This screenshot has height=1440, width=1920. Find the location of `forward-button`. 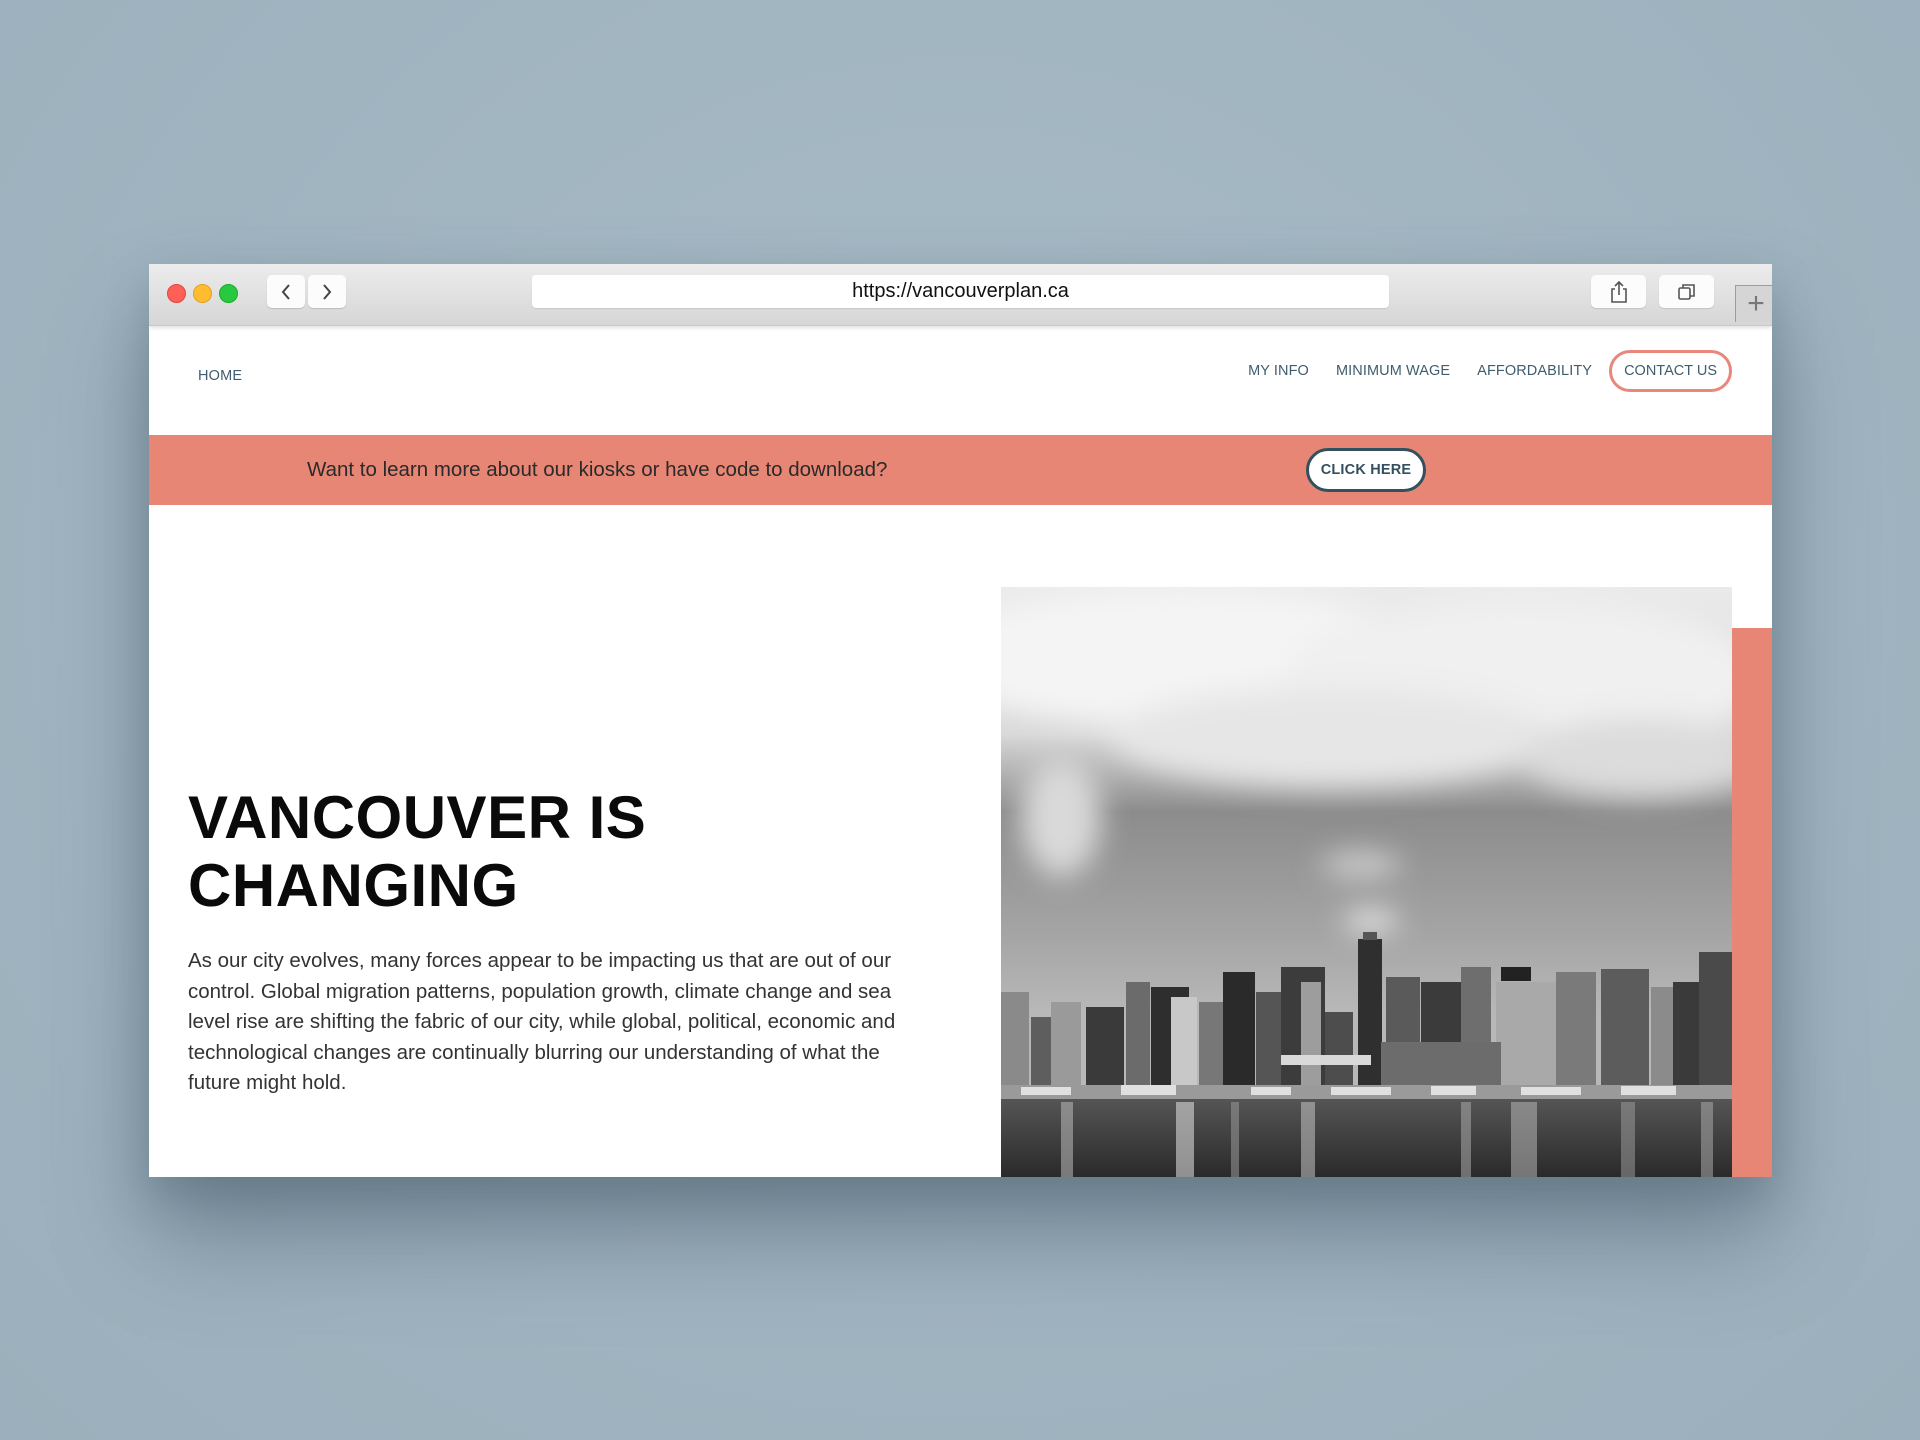

forward-button is located at coordinates (327, 291).